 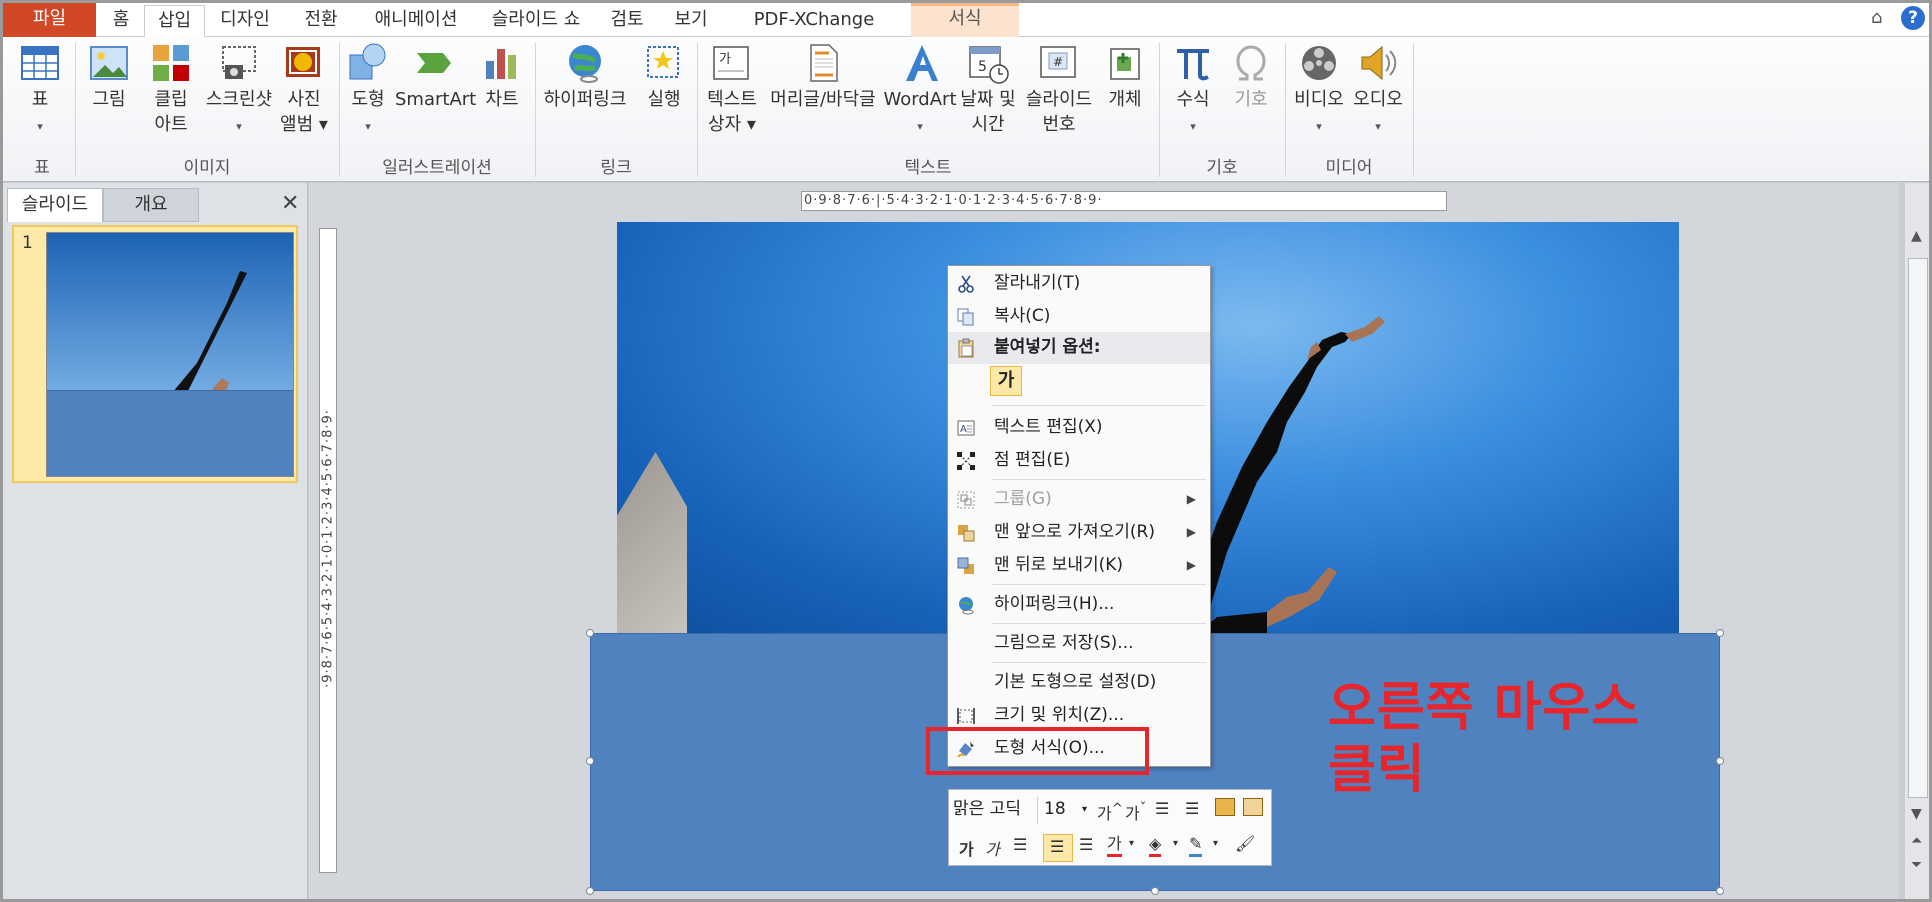 I want to click on scroll-up-icon: ▲, so click(x=1916, y=236).